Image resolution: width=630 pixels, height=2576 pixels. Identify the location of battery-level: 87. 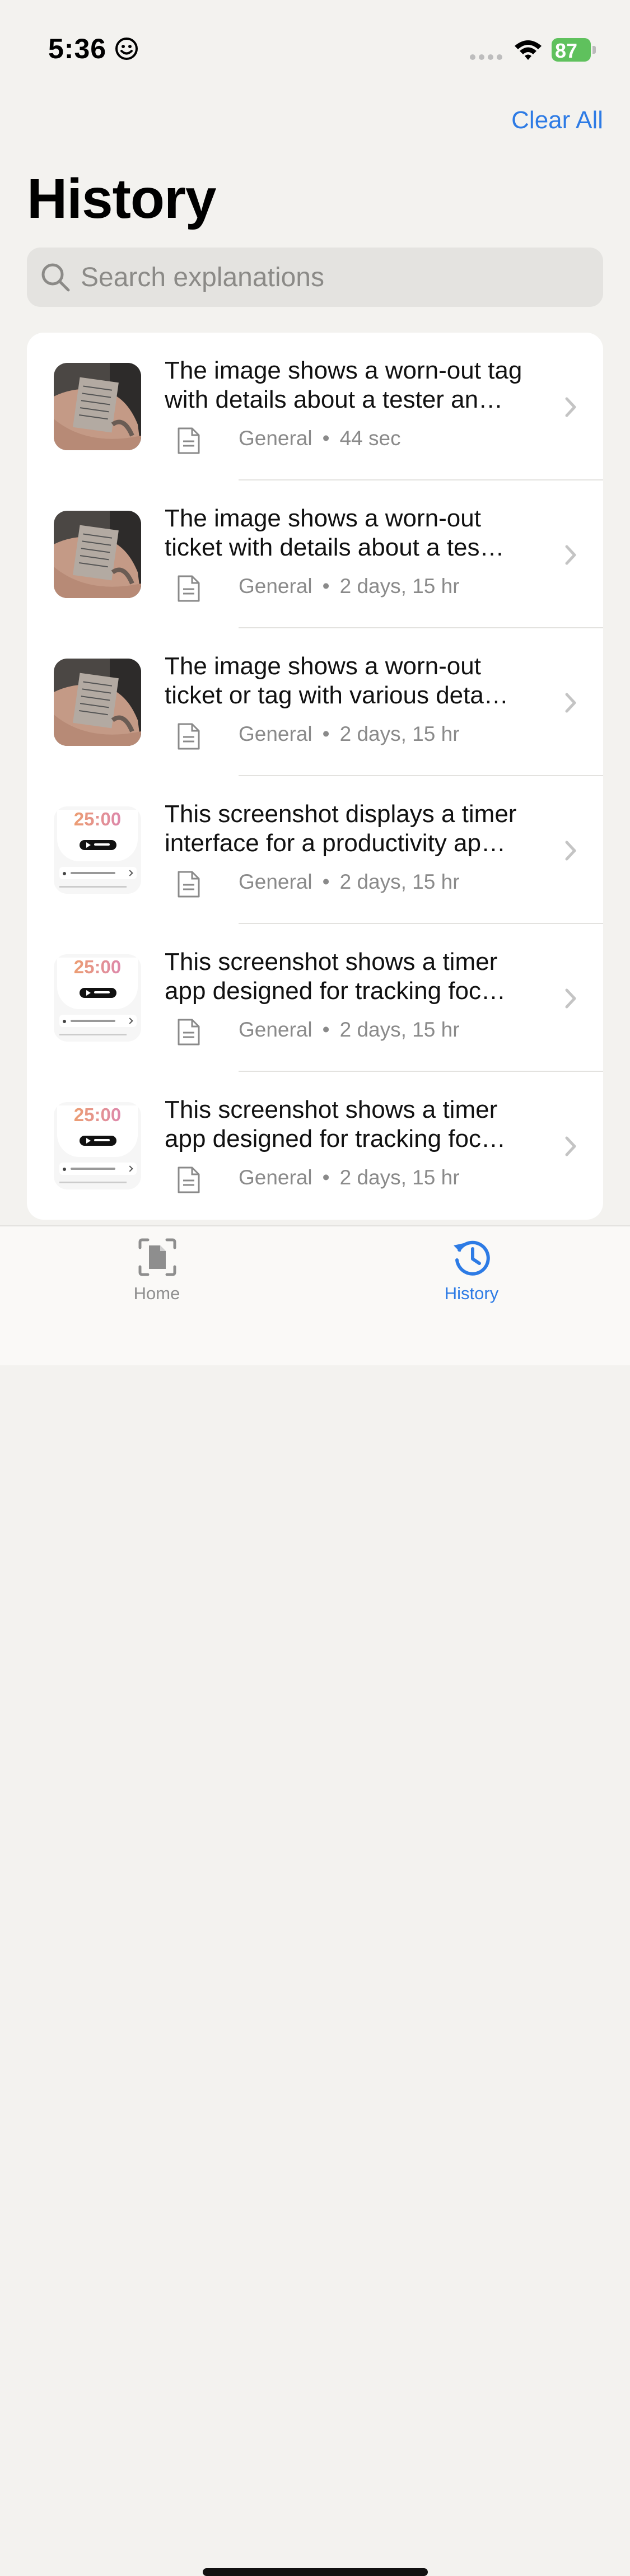
(567, 51).